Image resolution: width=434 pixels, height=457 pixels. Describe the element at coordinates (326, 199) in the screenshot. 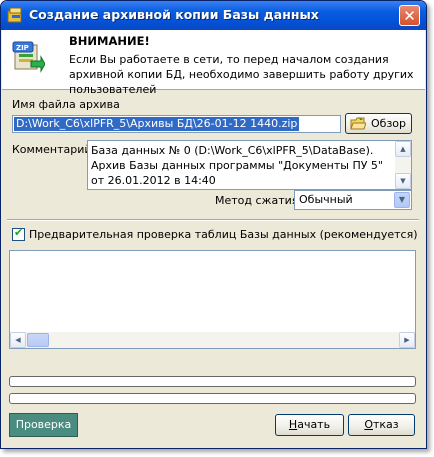

I see `compression-value: Обычный` at that location.